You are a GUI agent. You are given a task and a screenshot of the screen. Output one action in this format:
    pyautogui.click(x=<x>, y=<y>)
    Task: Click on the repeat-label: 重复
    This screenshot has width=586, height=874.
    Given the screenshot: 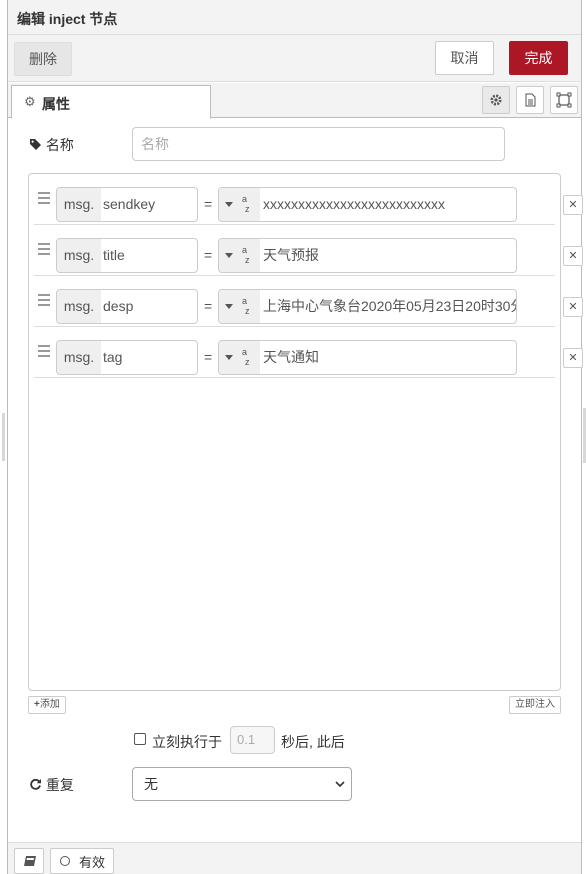 What is the action you would take?
    pyautogui.click(x=51, y=785)
    